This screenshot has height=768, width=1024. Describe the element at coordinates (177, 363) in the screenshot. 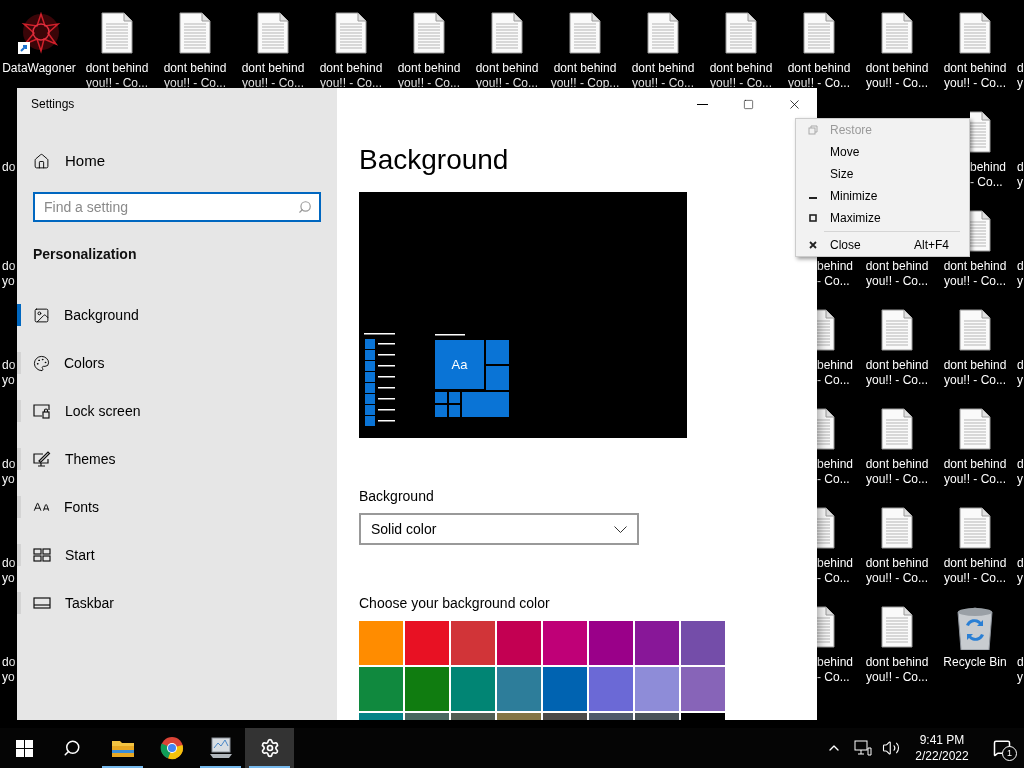

I see `nav-item: Colors` at that location.